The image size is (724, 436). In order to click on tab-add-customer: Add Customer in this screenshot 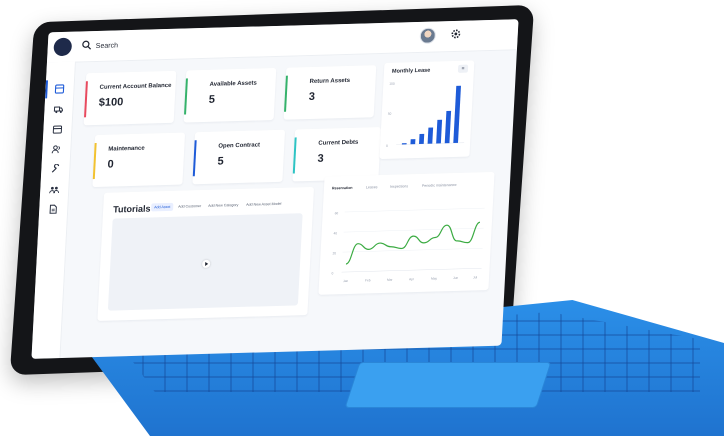, I will do `click(189, 206)`.